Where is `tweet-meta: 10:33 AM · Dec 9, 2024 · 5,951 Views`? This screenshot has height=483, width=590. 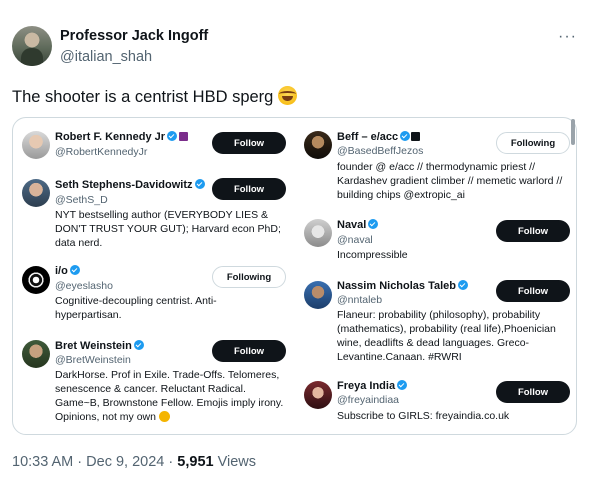
tweet-meta: 10:33 AM · Dec 9, 2024 · 5,951 Views is located at coordinates (134, 462).